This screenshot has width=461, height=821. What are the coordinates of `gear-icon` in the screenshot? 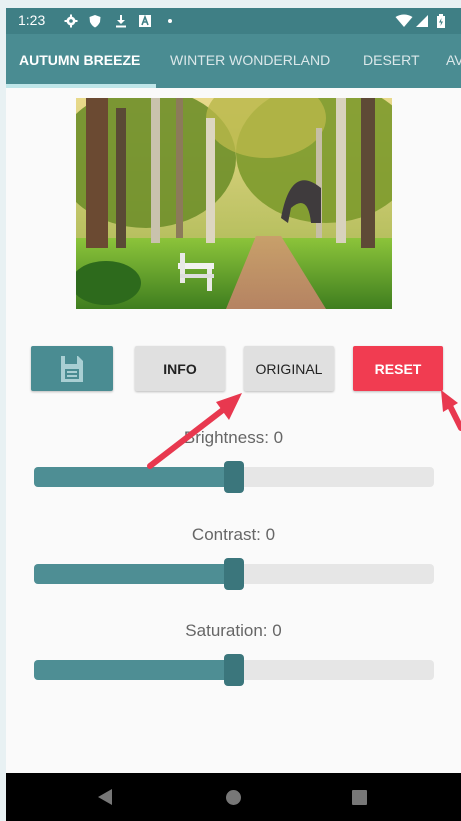 It's located at (71, 21).